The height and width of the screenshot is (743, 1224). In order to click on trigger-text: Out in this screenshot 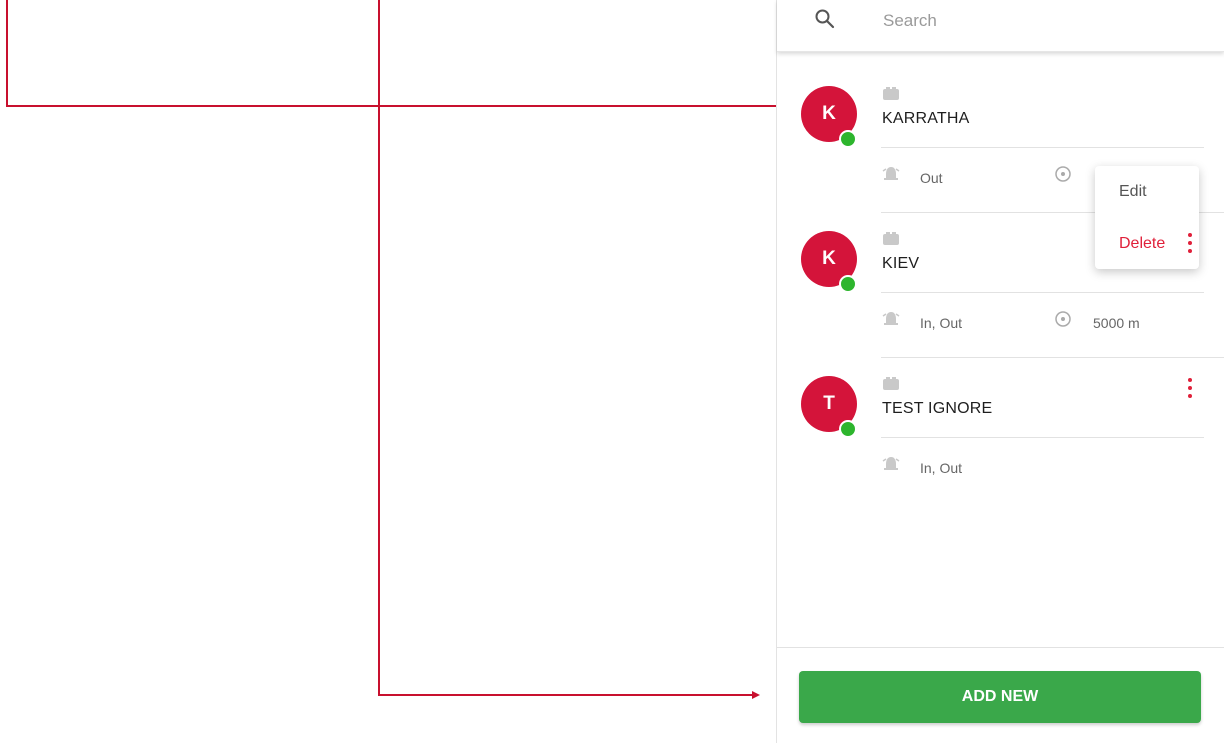, I will do `click(931, 178)`.